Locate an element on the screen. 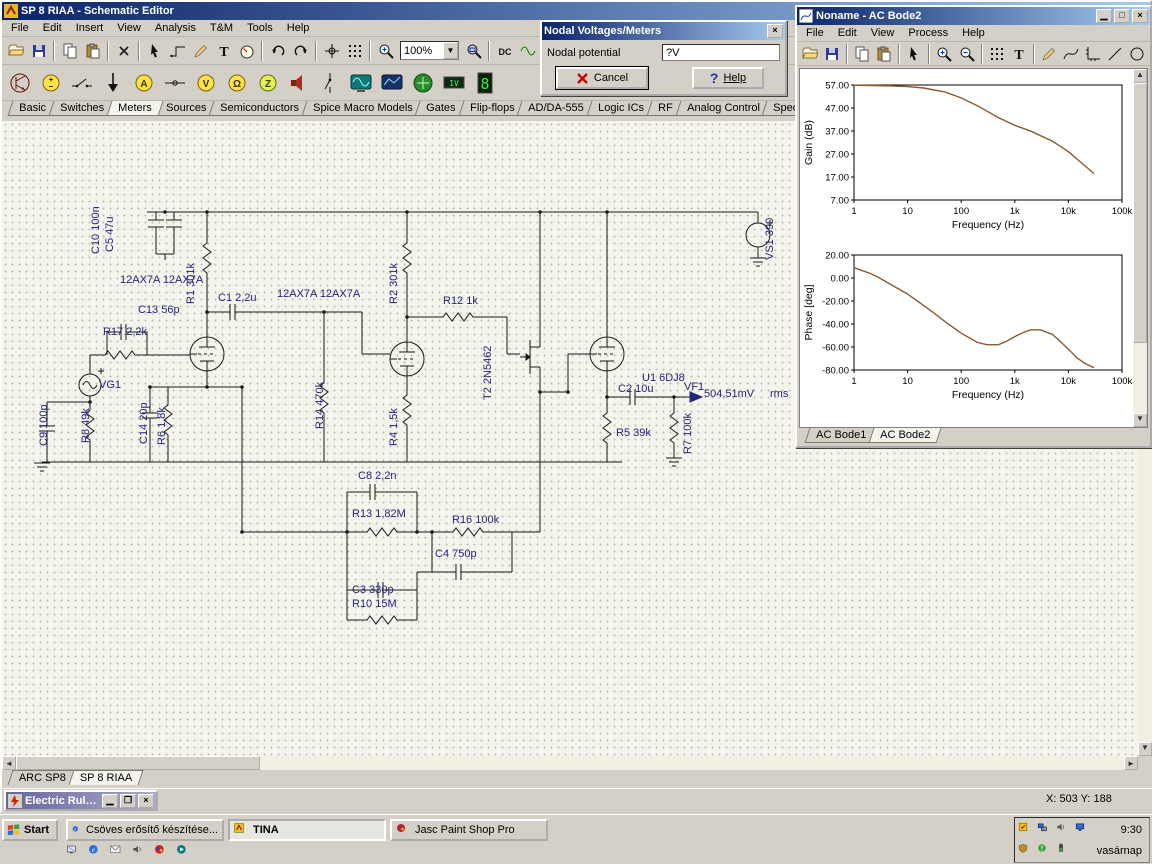 Image resolution: width=1152 pixels, height=864 pixels. xy-recorder-button is located at coordinates (422, 82).